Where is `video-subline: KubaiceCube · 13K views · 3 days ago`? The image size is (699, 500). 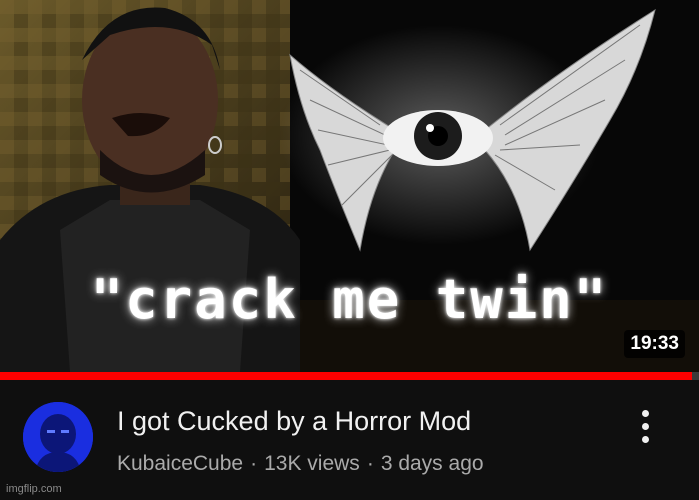
video-subline: KubaiceCube · 13K views · 3 days ago is located at coordinates (300, 464).